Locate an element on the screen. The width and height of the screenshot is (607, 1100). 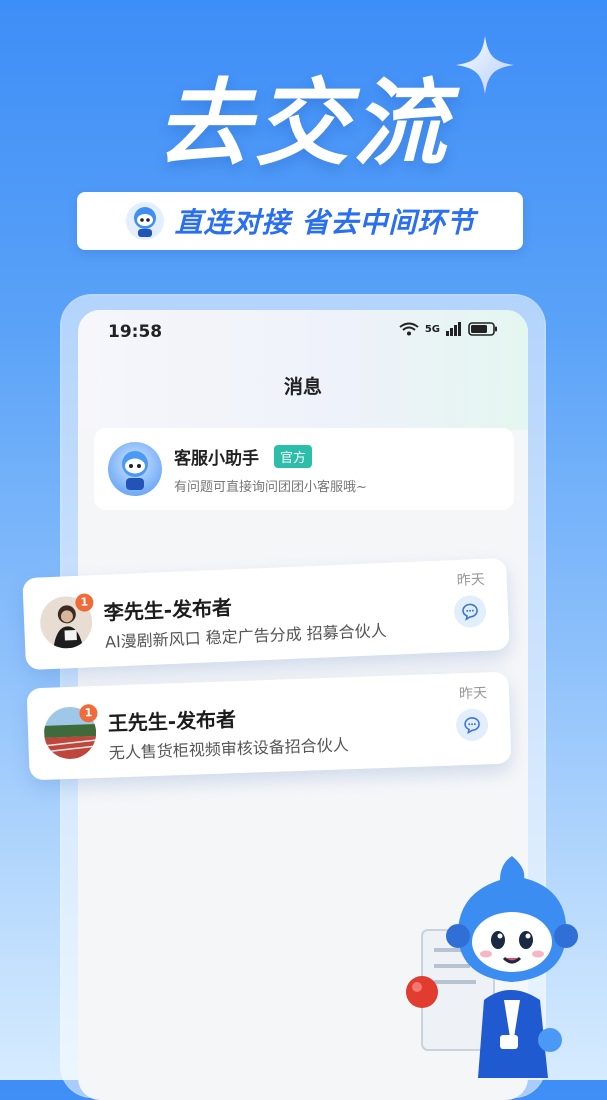
official-badge: 官方 is located at coordinates (293, 456).